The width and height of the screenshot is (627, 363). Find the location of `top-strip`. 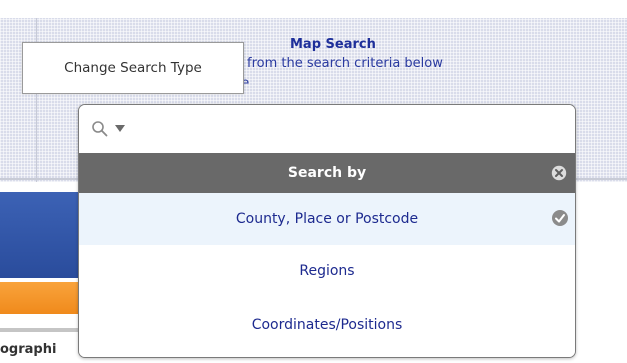

top-strip is located at coordinates (313, 9).